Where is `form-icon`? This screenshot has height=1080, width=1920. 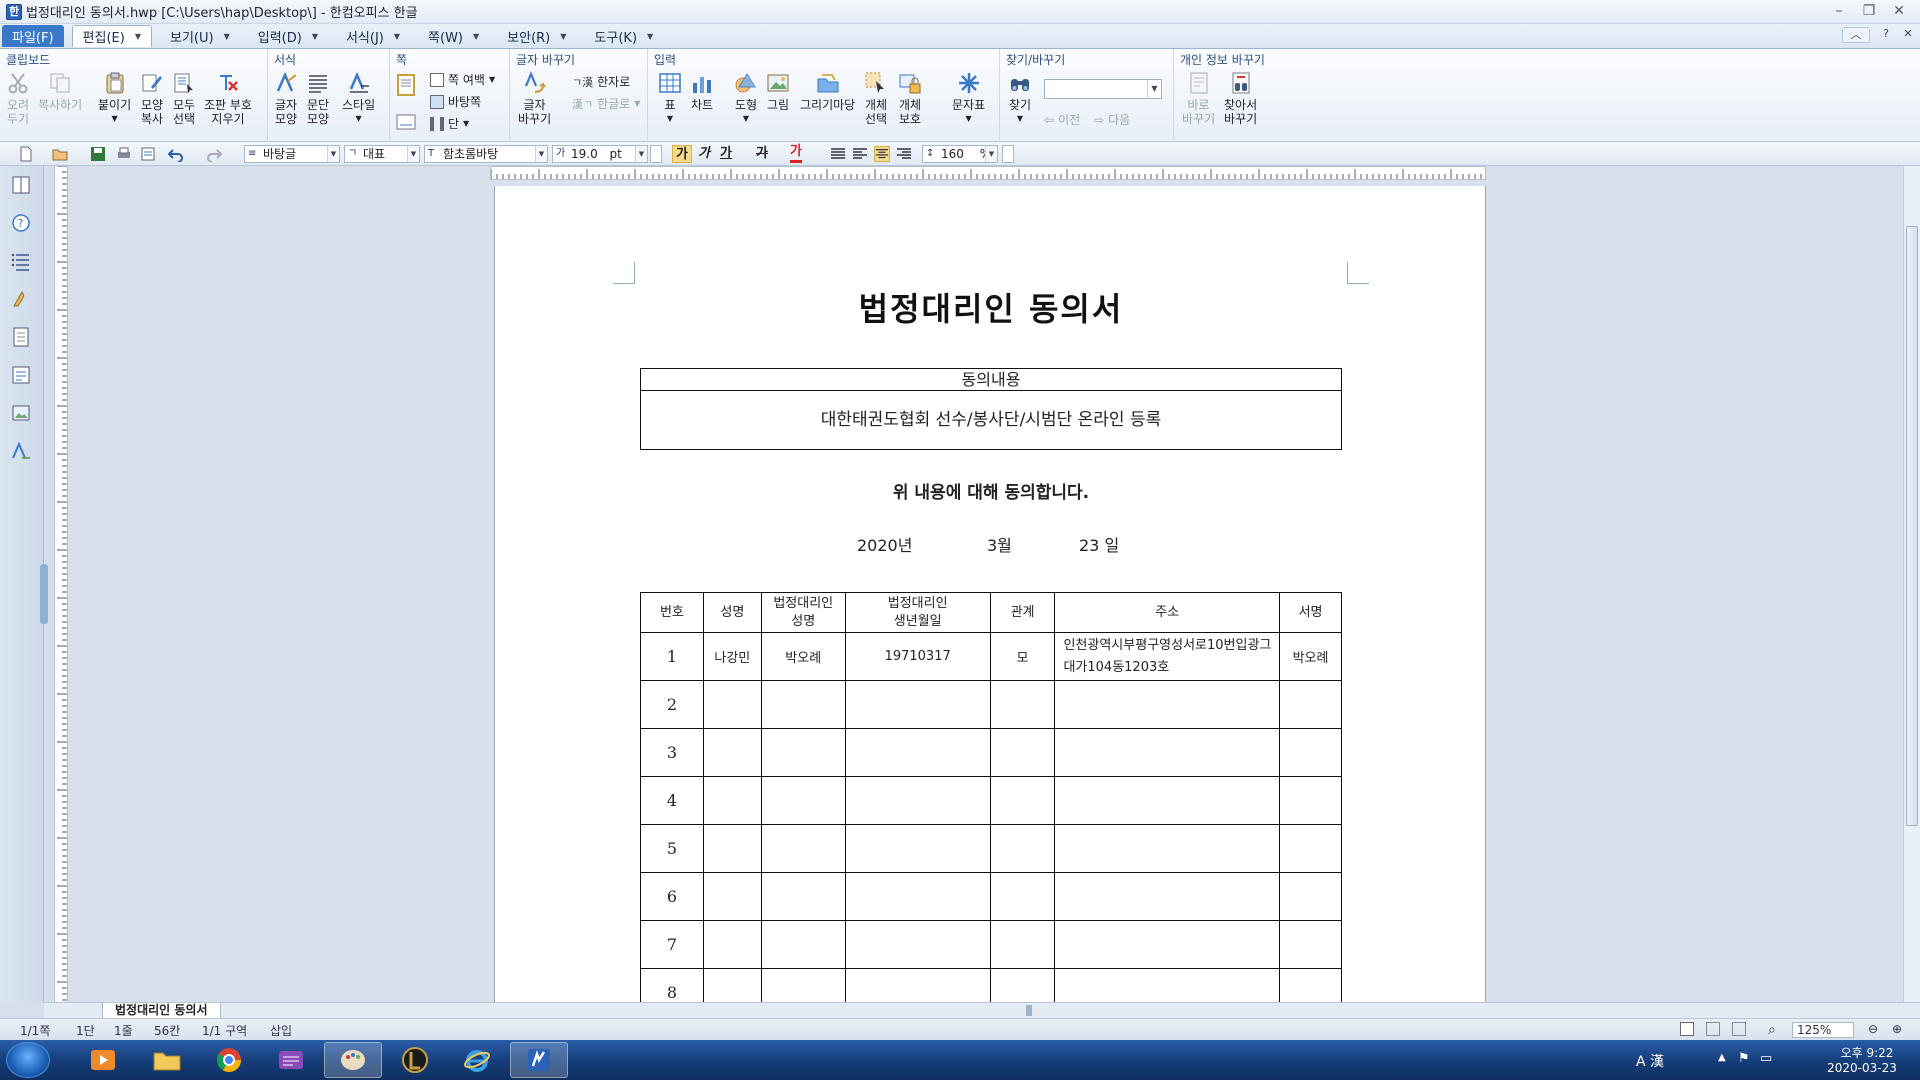 form-icon is located at coordinates (21, 375).